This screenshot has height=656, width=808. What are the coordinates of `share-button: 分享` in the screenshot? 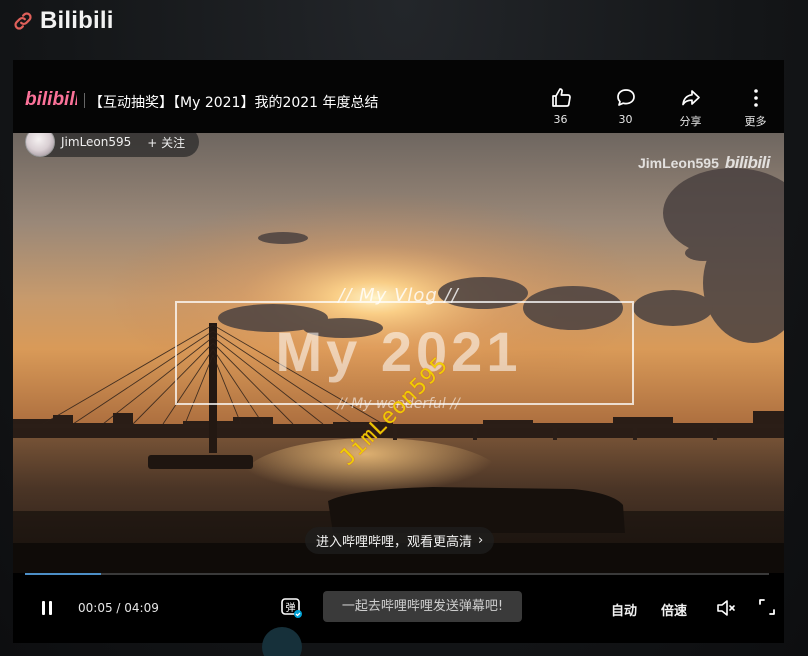 It's located at (690, 107).